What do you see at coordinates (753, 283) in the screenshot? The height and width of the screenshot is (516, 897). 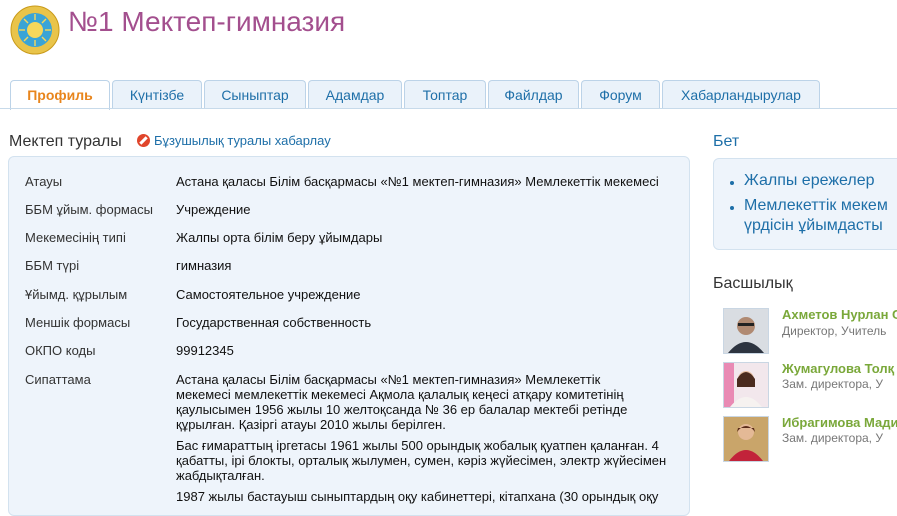 I see `leadership-section-title: Басшылық` at bounding box center [753, 283].